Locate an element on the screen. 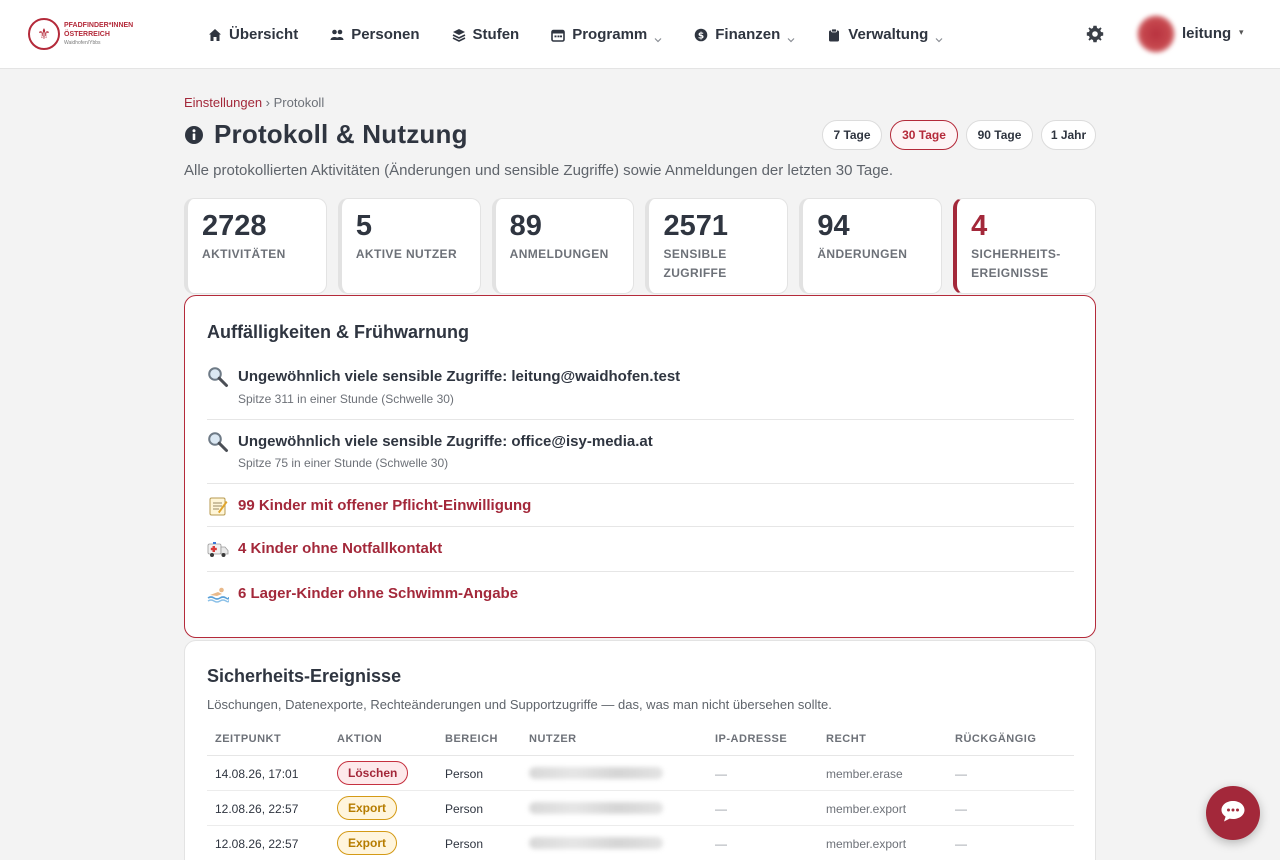 This screenshot has width=1280, height=860. stat-card-anmeldungen: 89 ANMELDUNGEN is located at coordinates (563, 246).